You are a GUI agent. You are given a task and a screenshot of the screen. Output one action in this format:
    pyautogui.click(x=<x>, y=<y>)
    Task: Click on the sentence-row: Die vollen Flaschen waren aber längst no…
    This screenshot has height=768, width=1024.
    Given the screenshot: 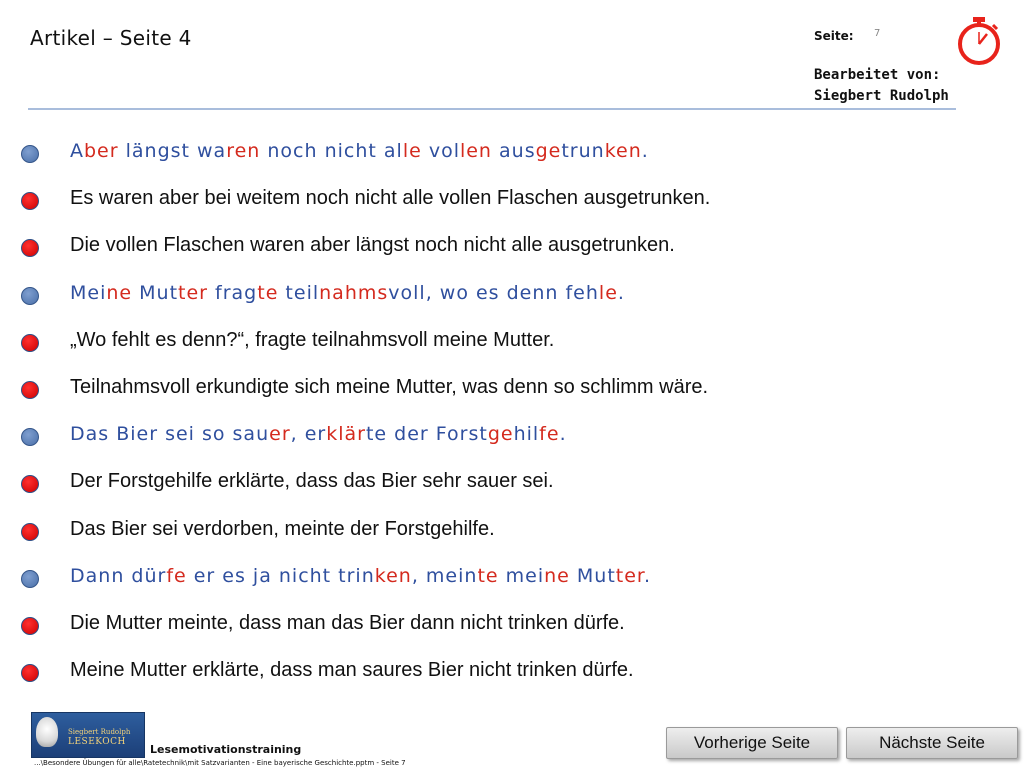 What is the action you would take?
    pyautogui.click(x=512, y=254)
    